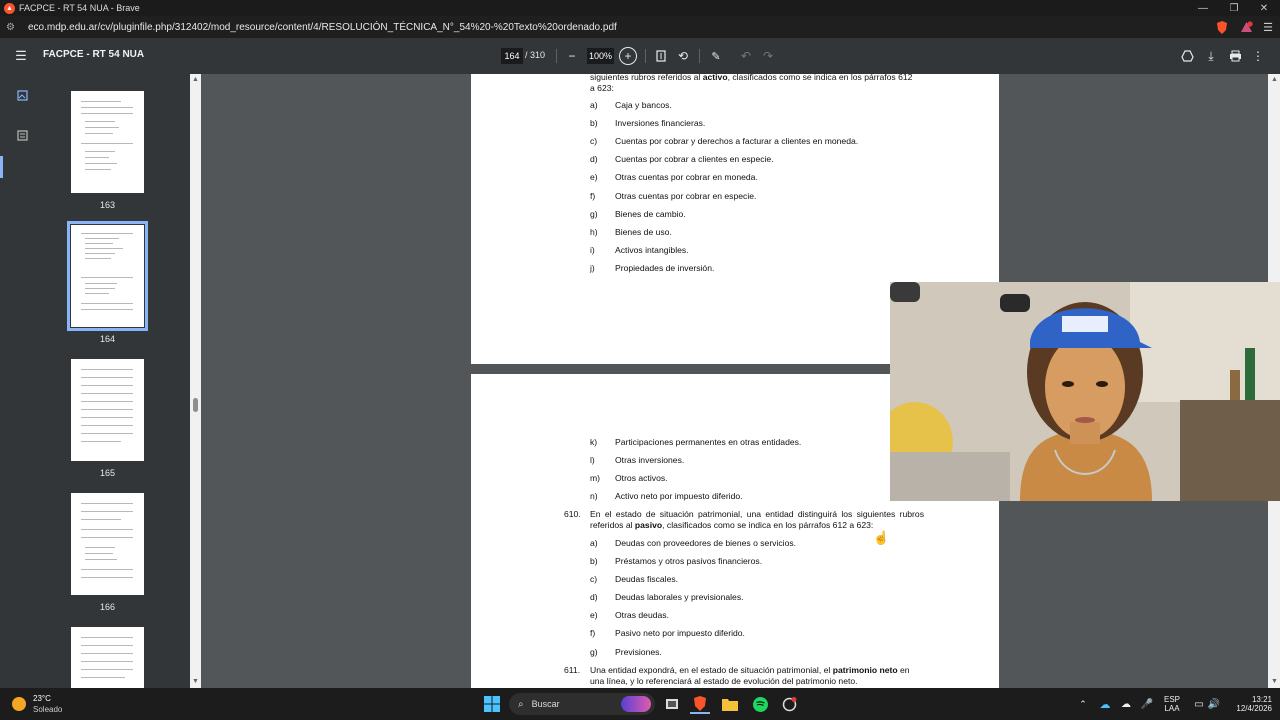 This screenshot has height=720, width=1280. I want to click on page-text: a 623:, so click(602, 88).